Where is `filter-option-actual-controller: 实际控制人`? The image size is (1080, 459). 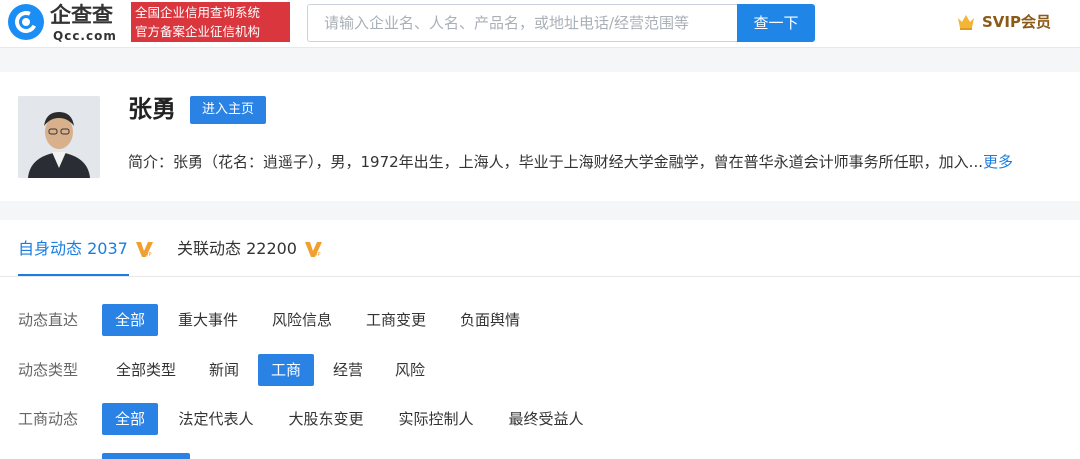
filter-option-actual-controller: 实际控制人 is located at coordinates (436, 419).